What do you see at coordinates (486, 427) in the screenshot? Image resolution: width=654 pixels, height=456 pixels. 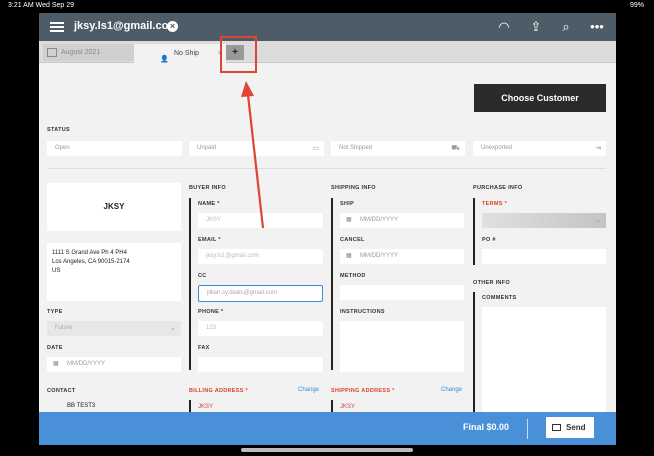 I see `final-total: Final $0.00` at bounding box center [486, 427].